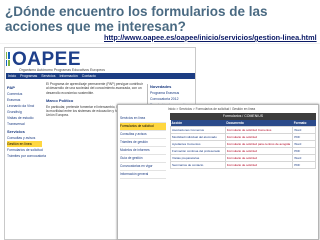 The width and height of the screenshot is (320, 240). I want to click on nav-item: Programas, so click(28, 76).